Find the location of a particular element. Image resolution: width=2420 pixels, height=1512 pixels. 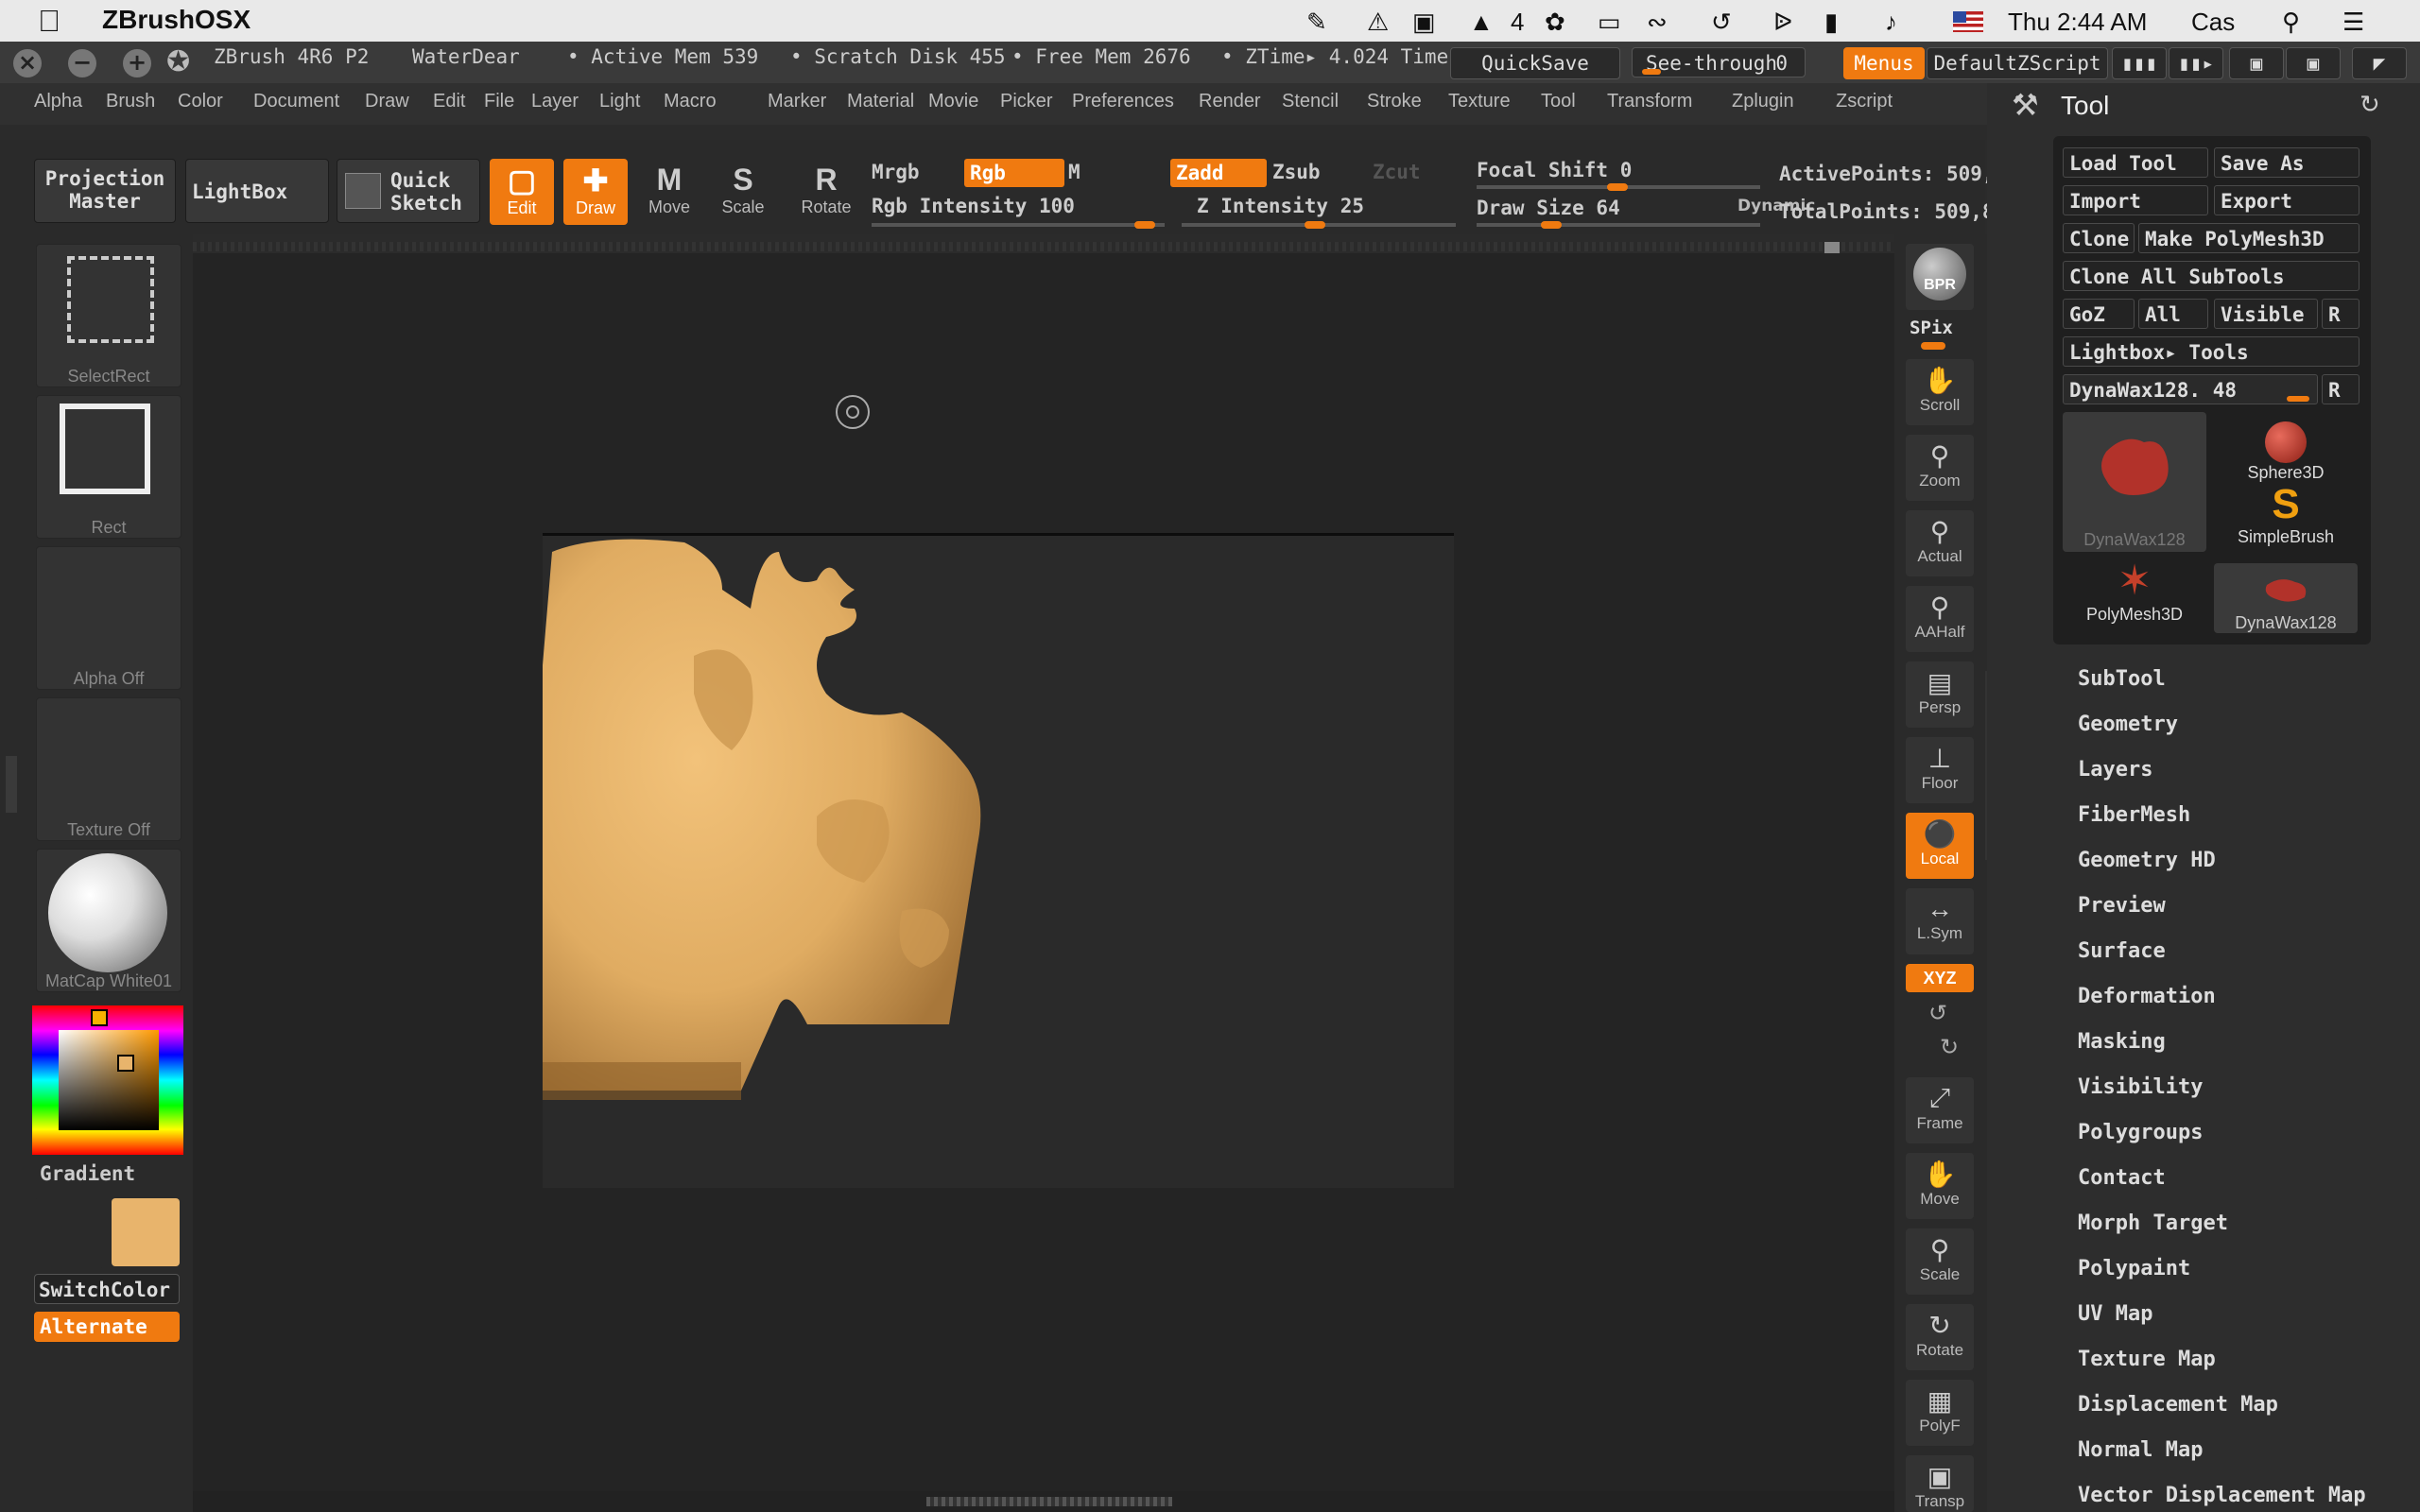

lock-icon: ◤ is located at coordinates (2380, 63).